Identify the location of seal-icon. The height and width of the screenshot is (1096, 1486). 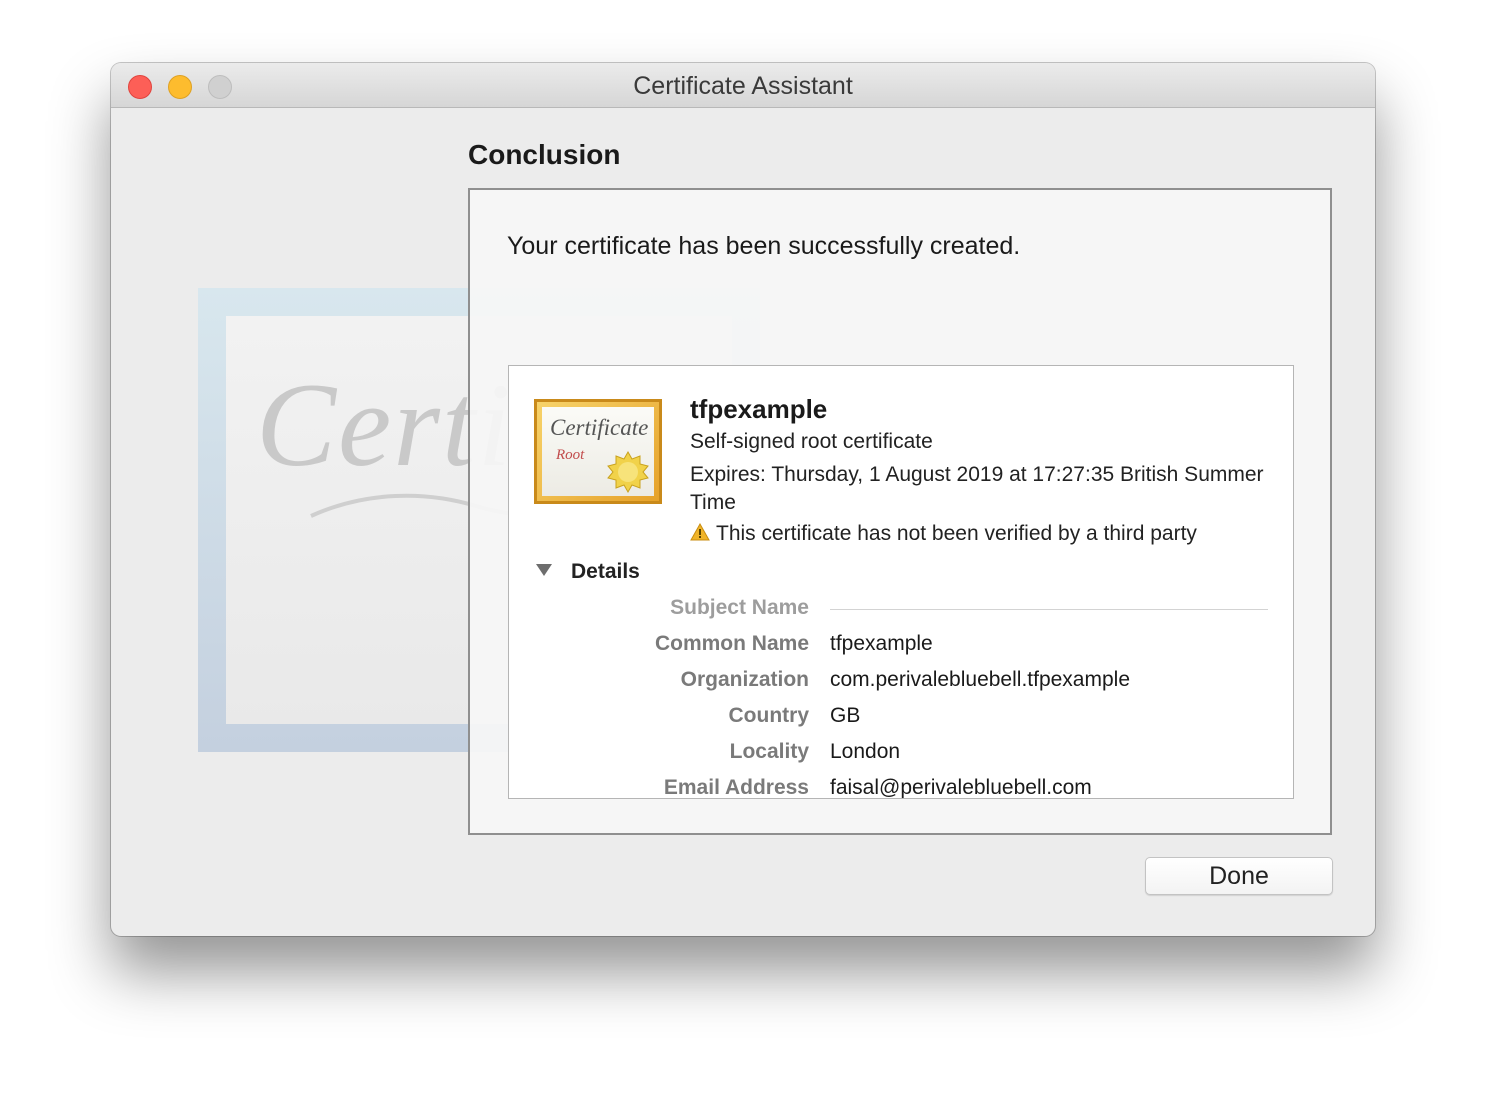
(628, 472).